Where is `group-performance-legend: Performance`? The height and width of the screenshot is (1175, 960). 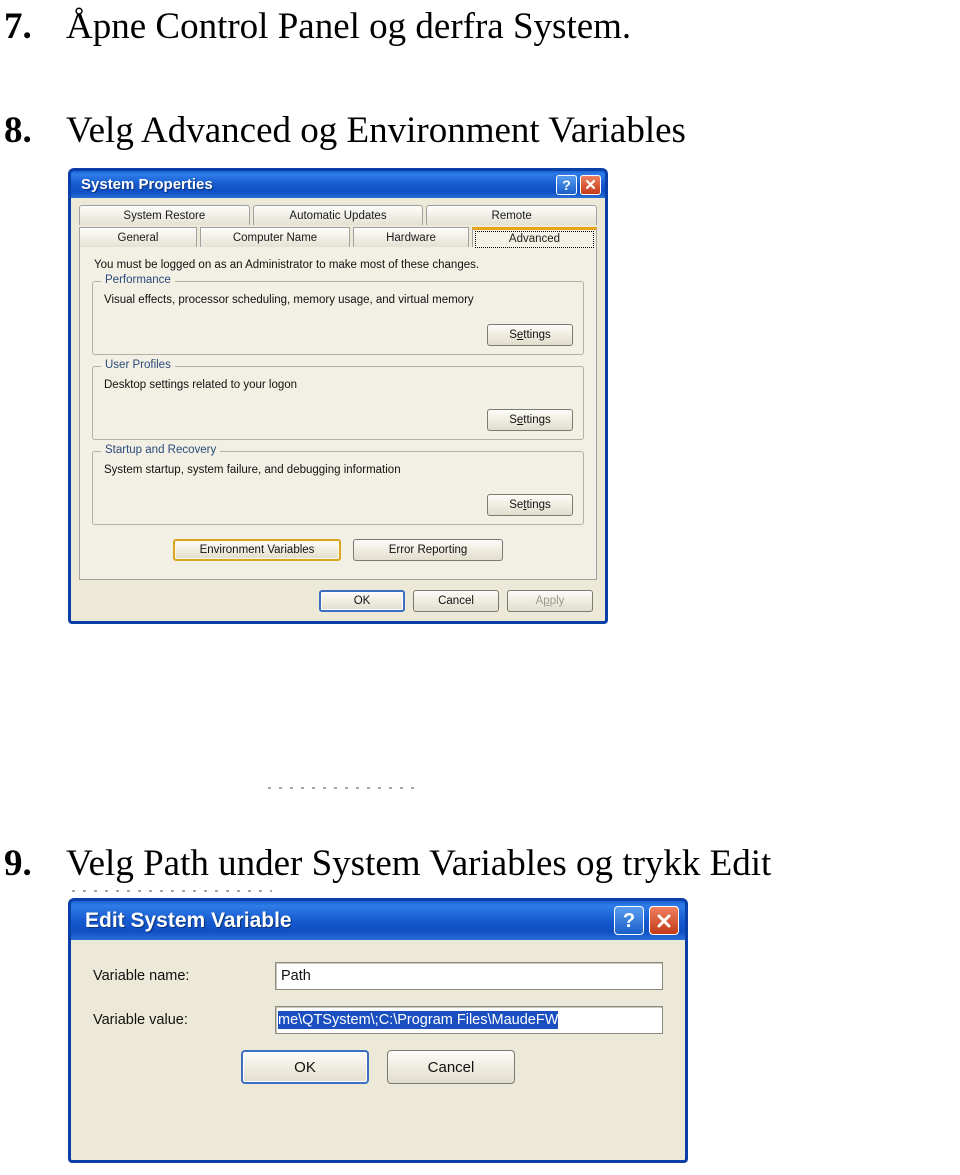
group-performance-legend: Performance is located at coordinates (138, 280).